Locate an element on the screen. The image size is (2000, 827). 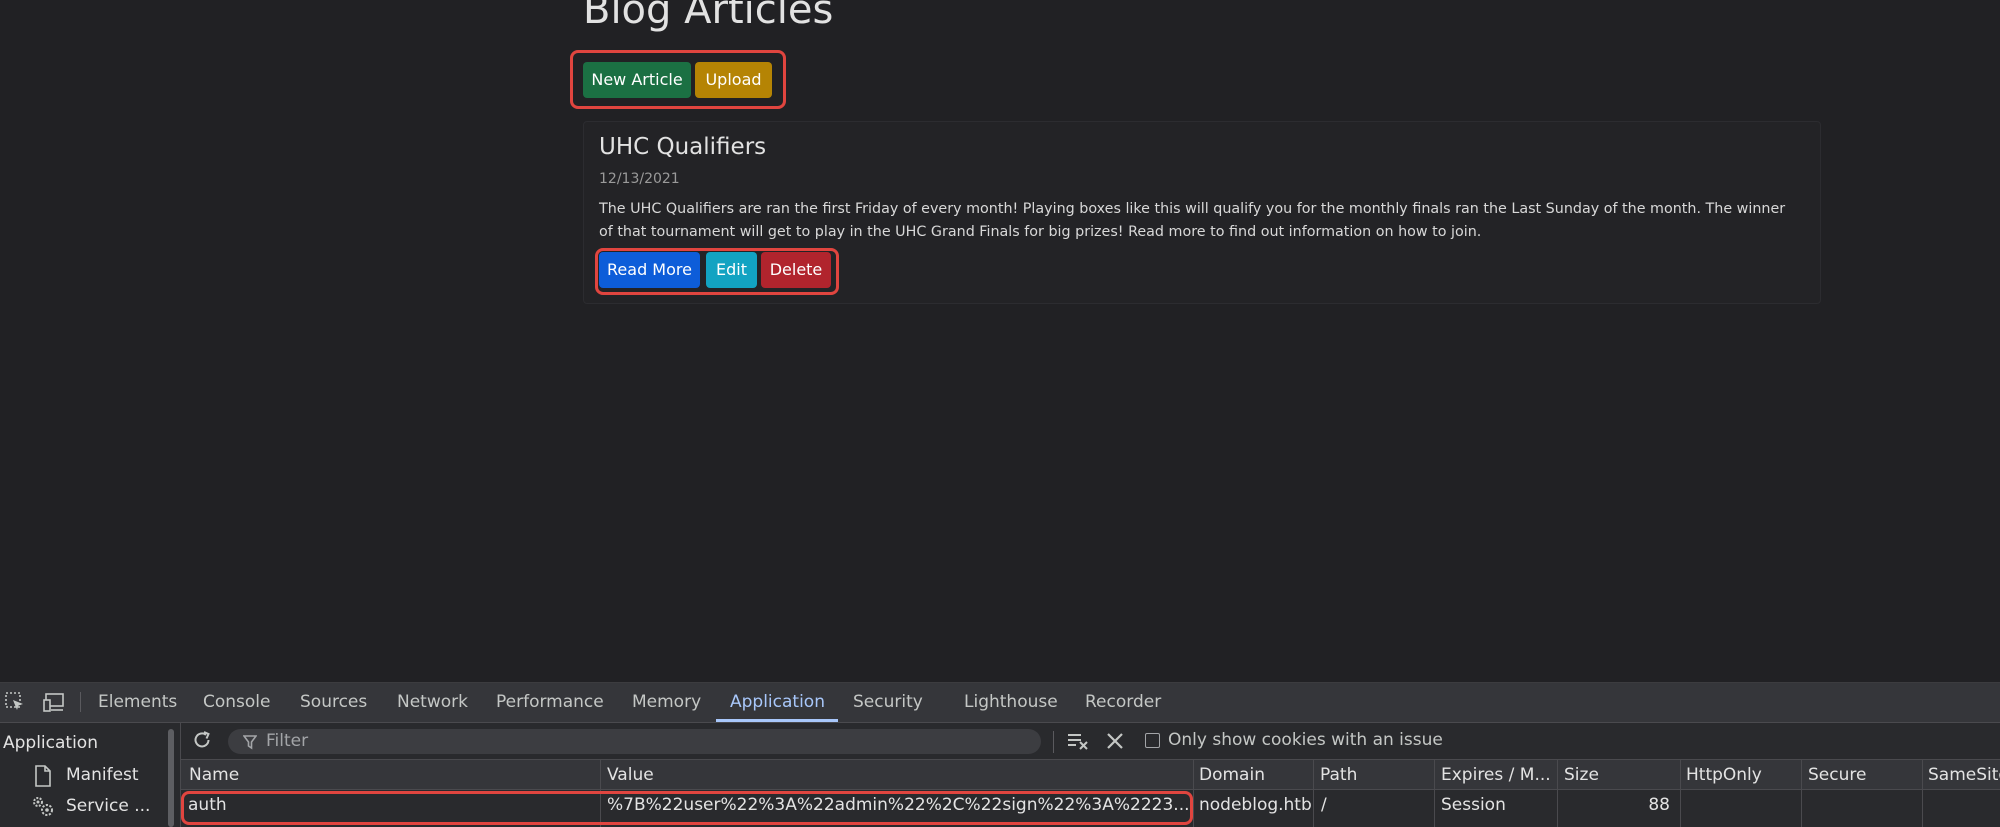
column-header-httponly: HttpOnly is located at coordinates (1724, 775).